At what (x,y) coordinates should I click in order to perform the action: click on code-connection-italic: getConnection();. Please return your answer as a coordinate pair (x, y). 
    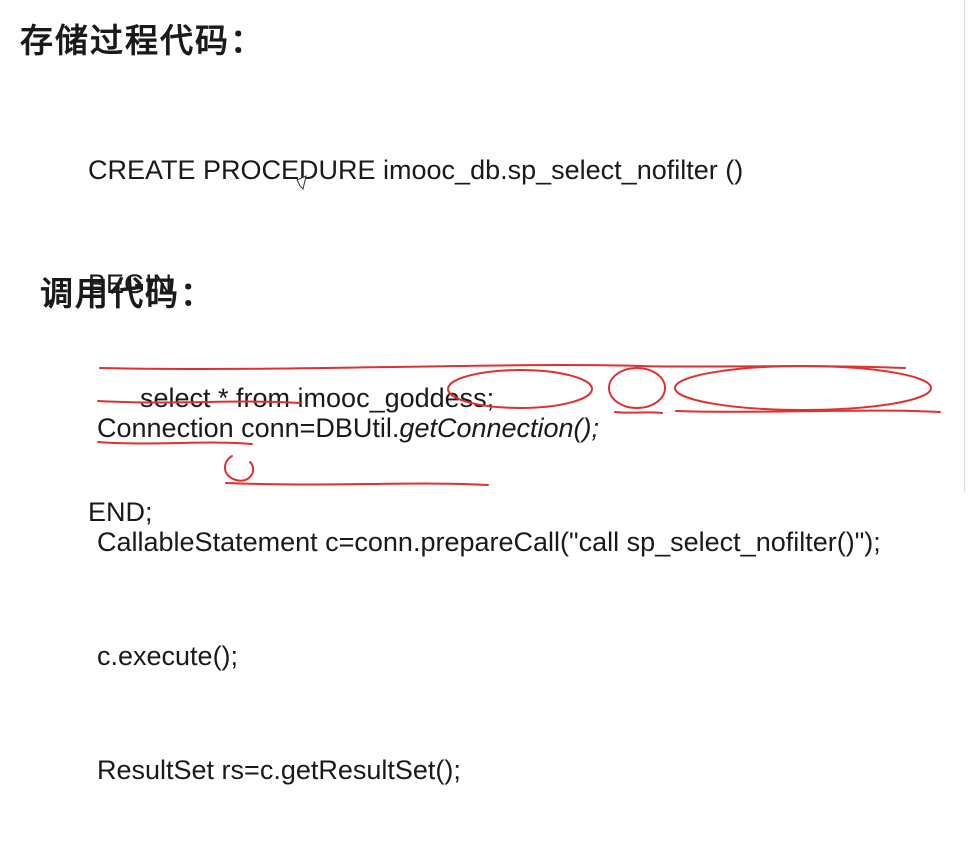
    Looking at the image, I should click on (499, 428).